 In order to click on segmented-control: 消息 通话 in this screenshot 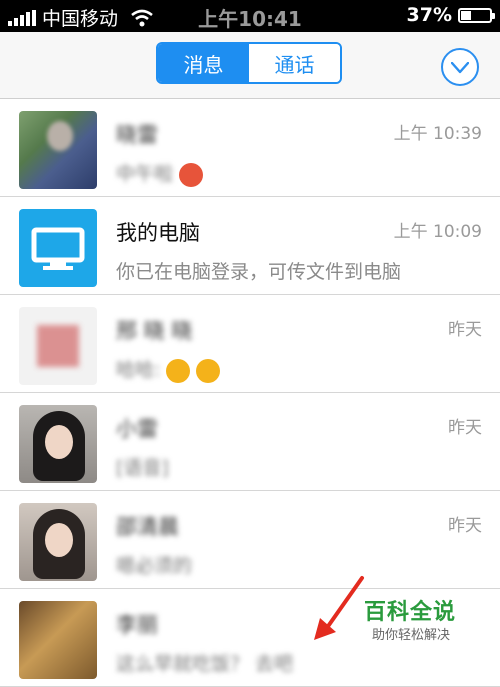, I will do `click(249, 63)`.